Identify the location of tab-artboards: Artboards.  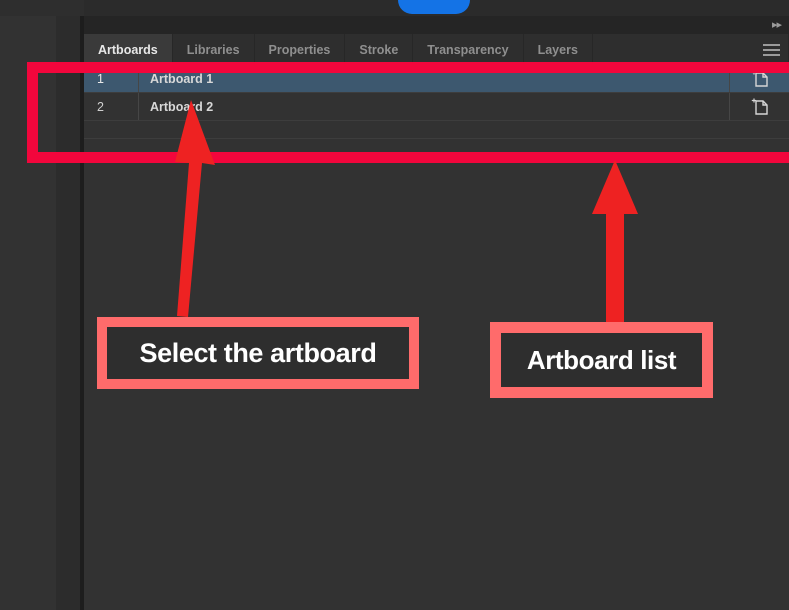
(128, 49).